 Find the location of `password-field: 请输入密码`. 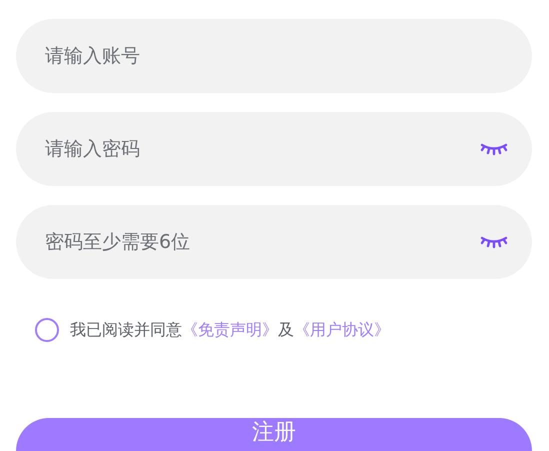

password-field: 请输入密码 is located at coordinates (262, 149).